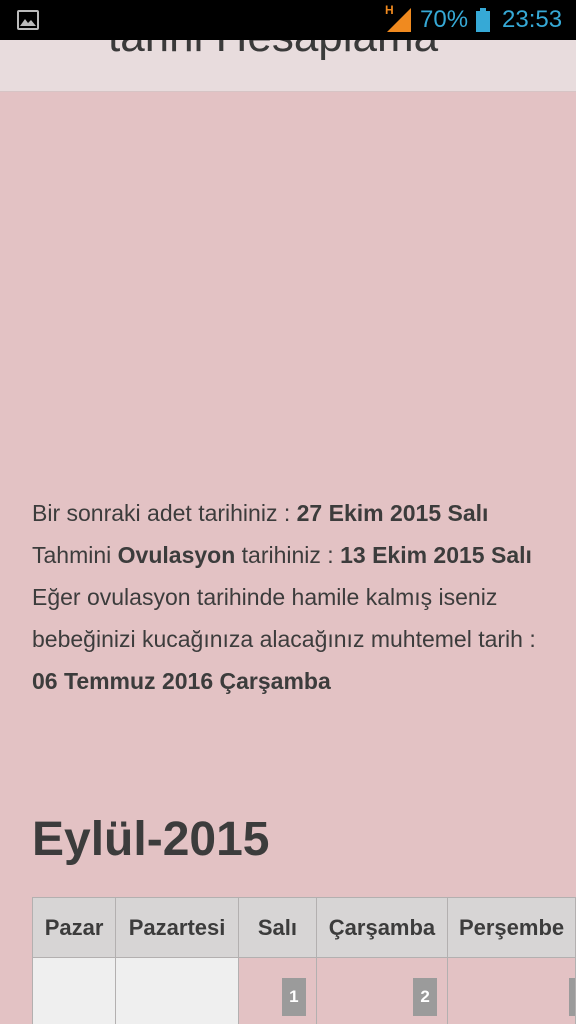 This screenshot has height=1024, width=576. Describe the element at coordinates (151, 839) in the screenshot. I see `calendar-month-title: Eylül-2015` at that location.